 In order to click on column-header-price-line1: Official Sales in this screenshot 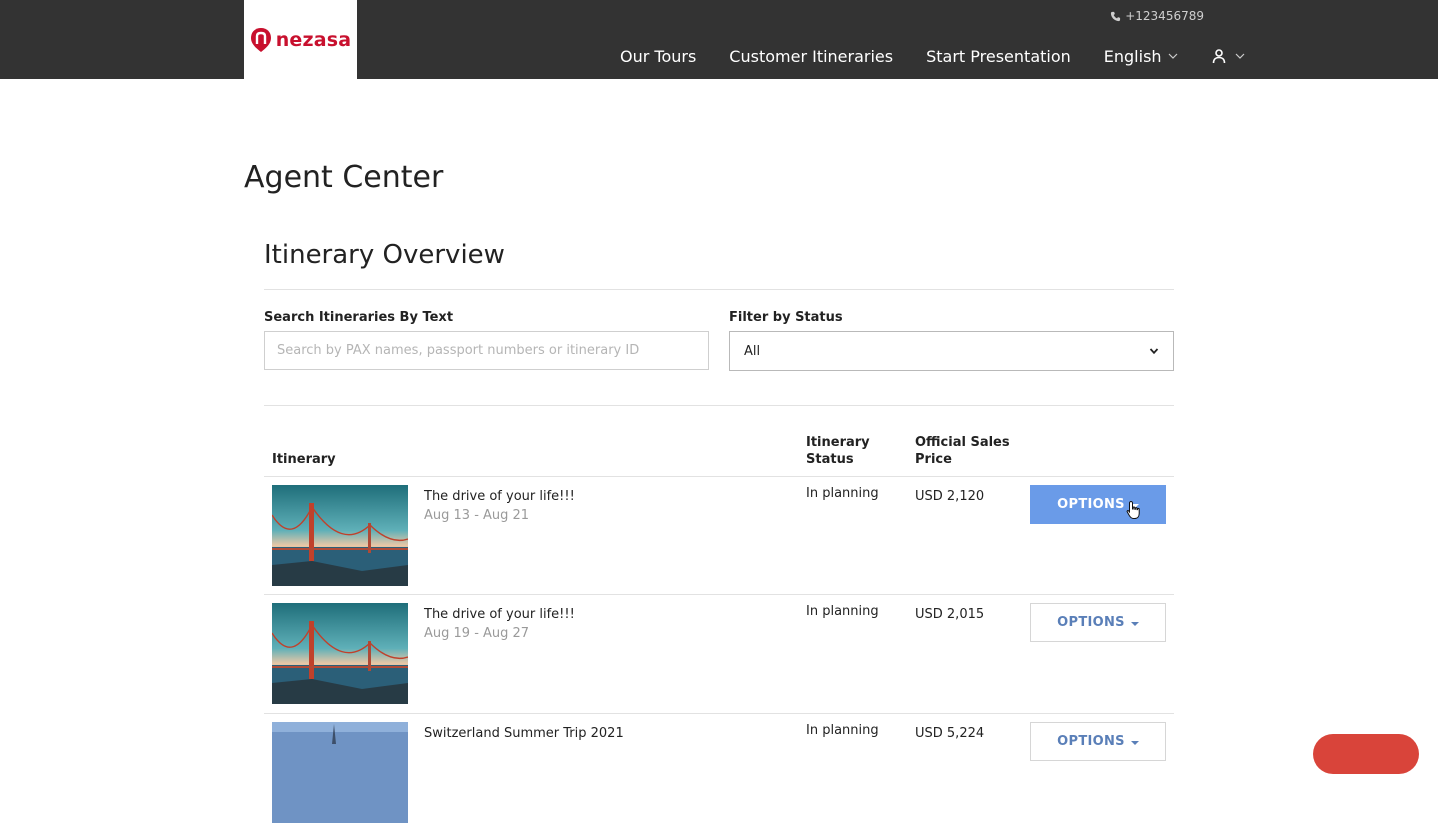, I will do `click(962, 442)`.